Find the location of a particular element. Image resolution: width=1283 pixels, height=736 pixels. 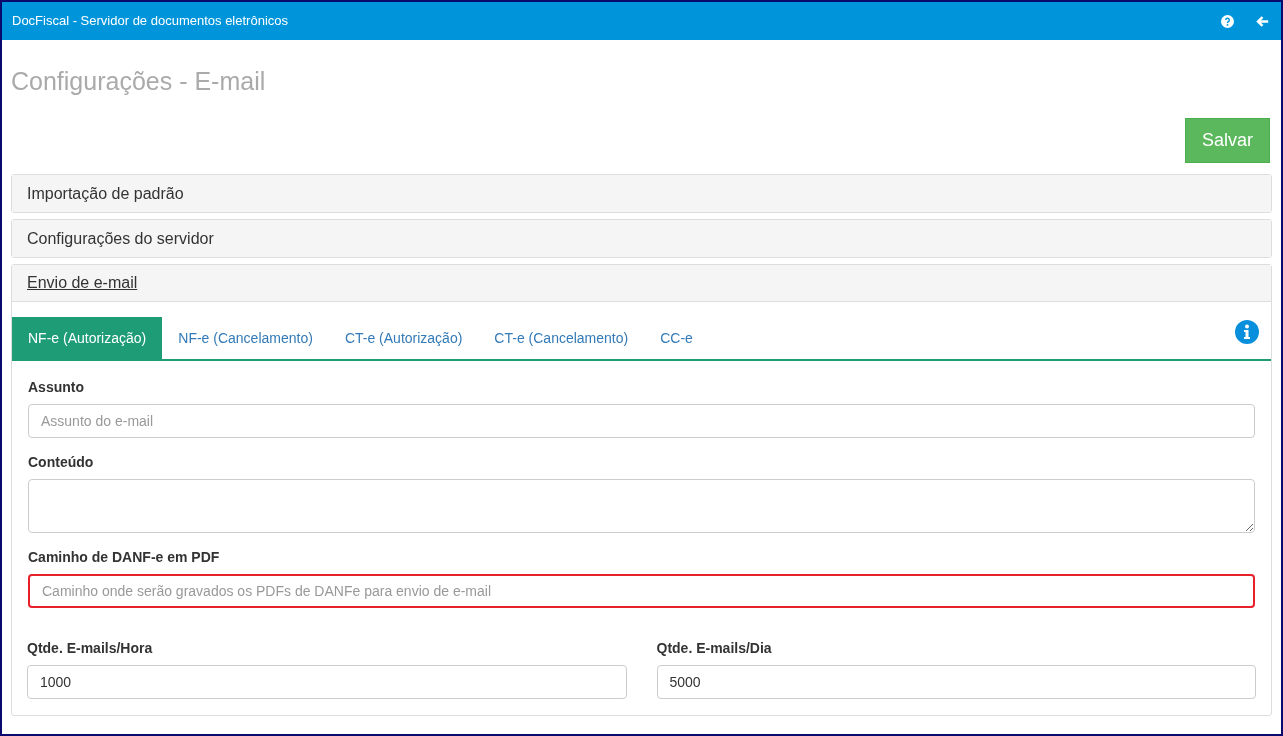

page-title: Configurações - E-mail is located at coordinates (139, 81).